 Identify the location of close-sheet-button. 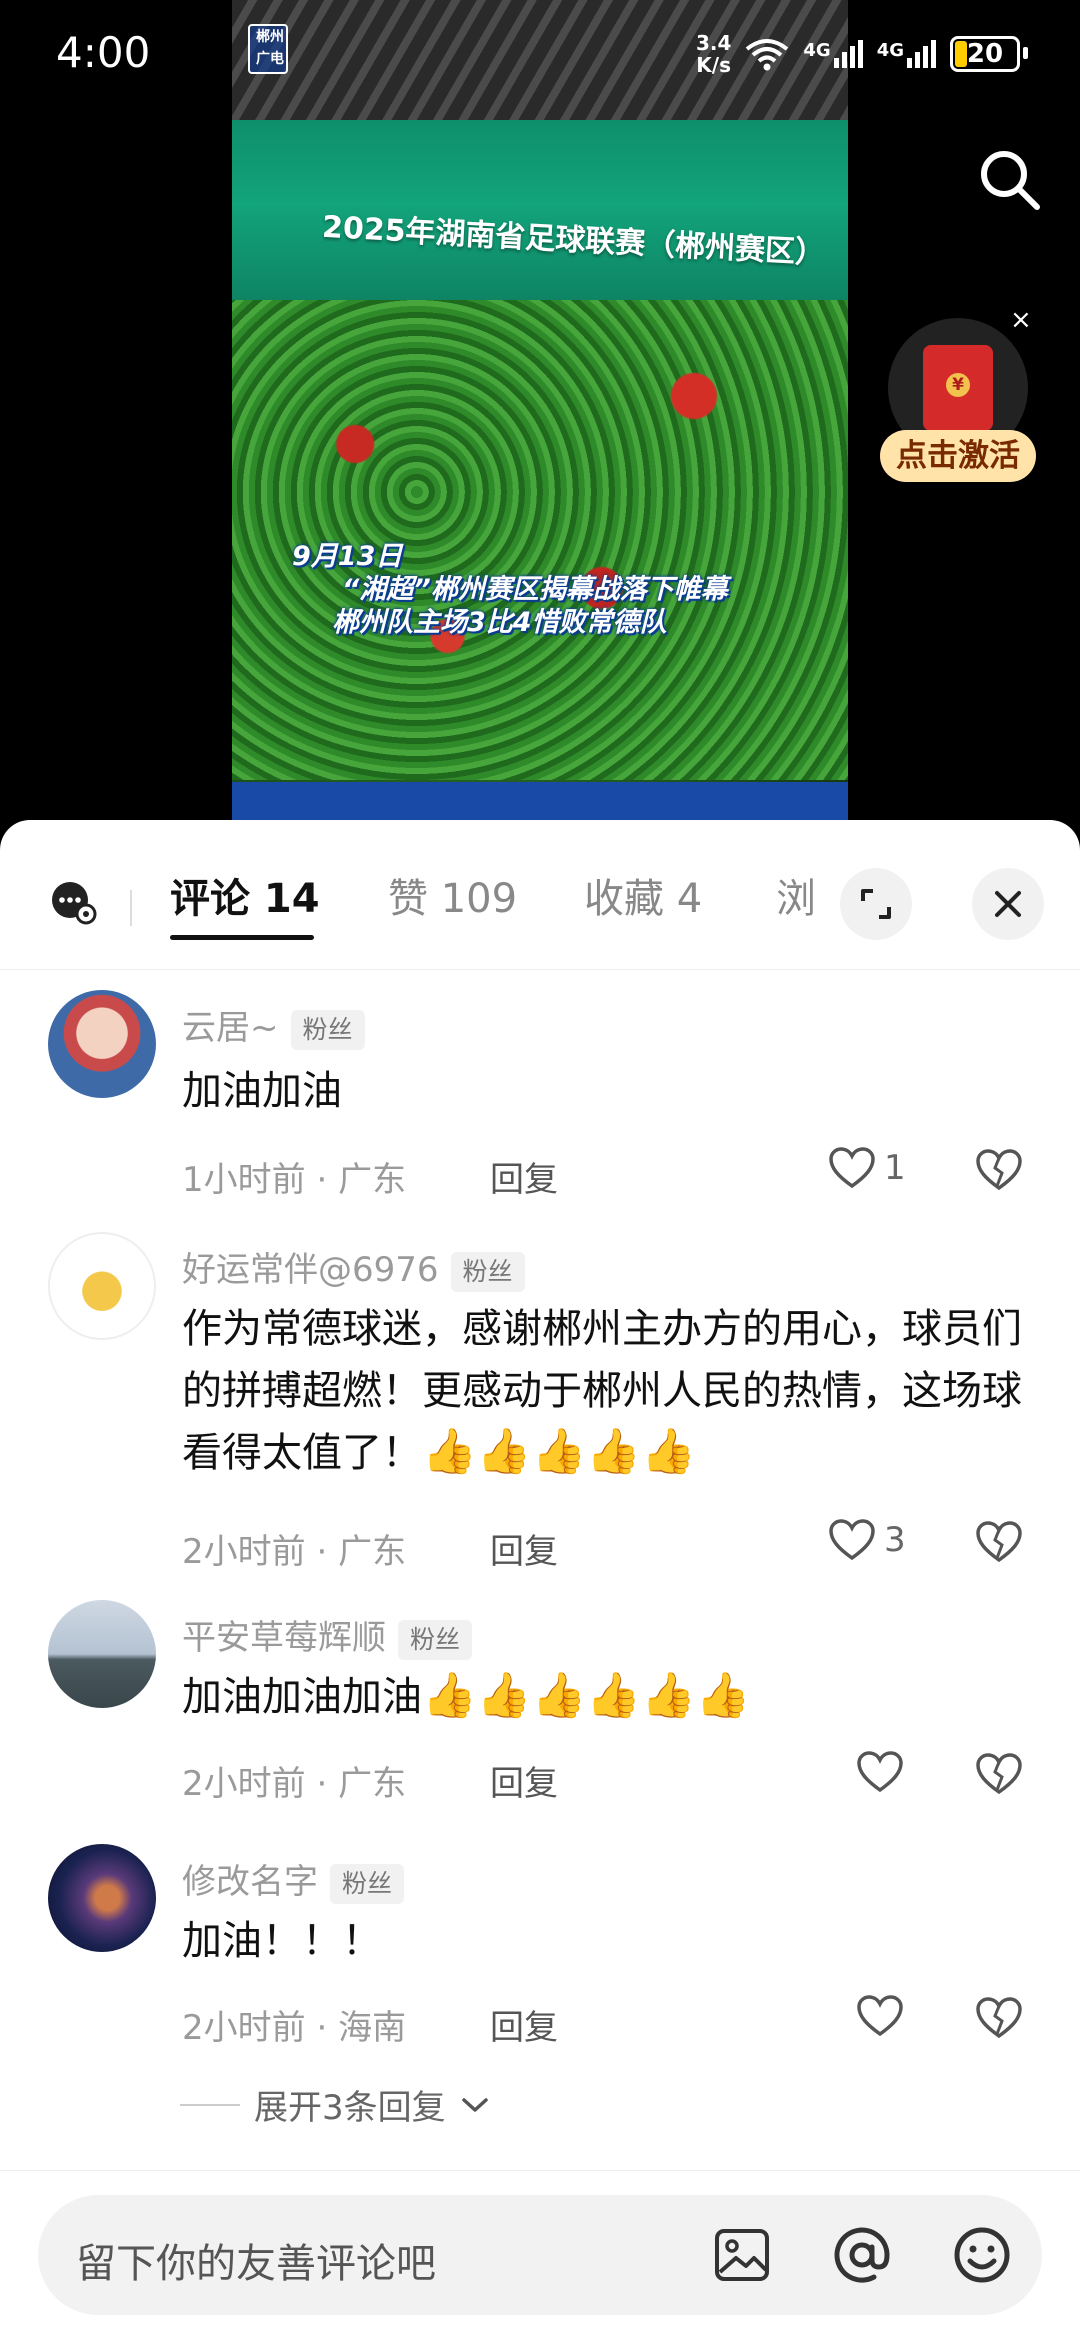
(1008, 904).